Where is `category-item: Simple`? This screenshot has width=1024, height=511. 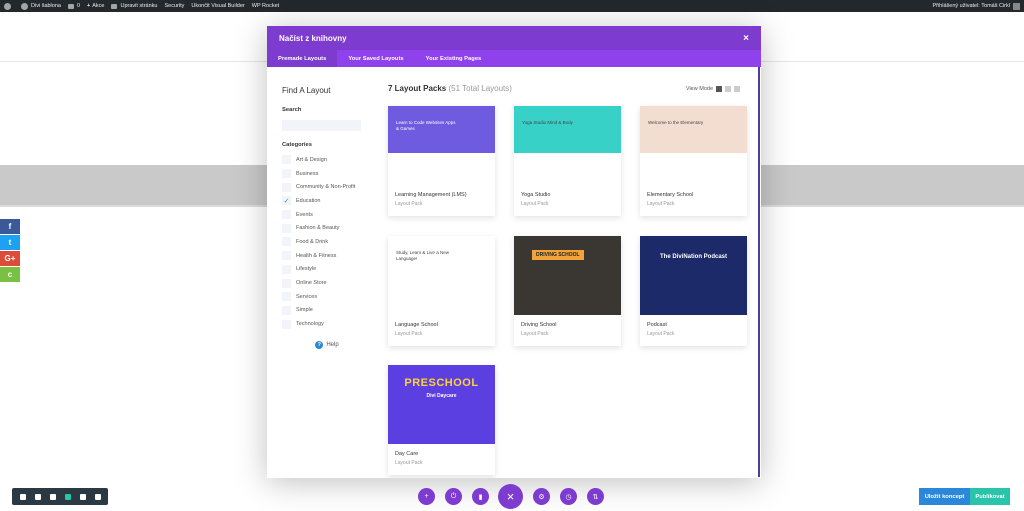
category-item: Simple is located at coordinates (327, 311).